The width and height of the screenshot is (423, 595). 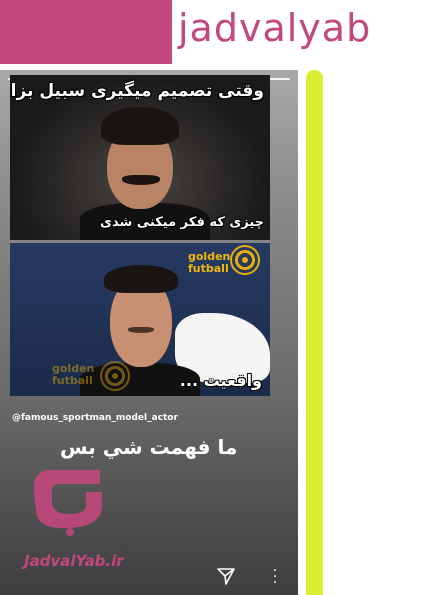 What do you see at coordinates (275, 28) in the screenshot?
I see `brand-title: jadvalyab` at bounding box center [275, 28].